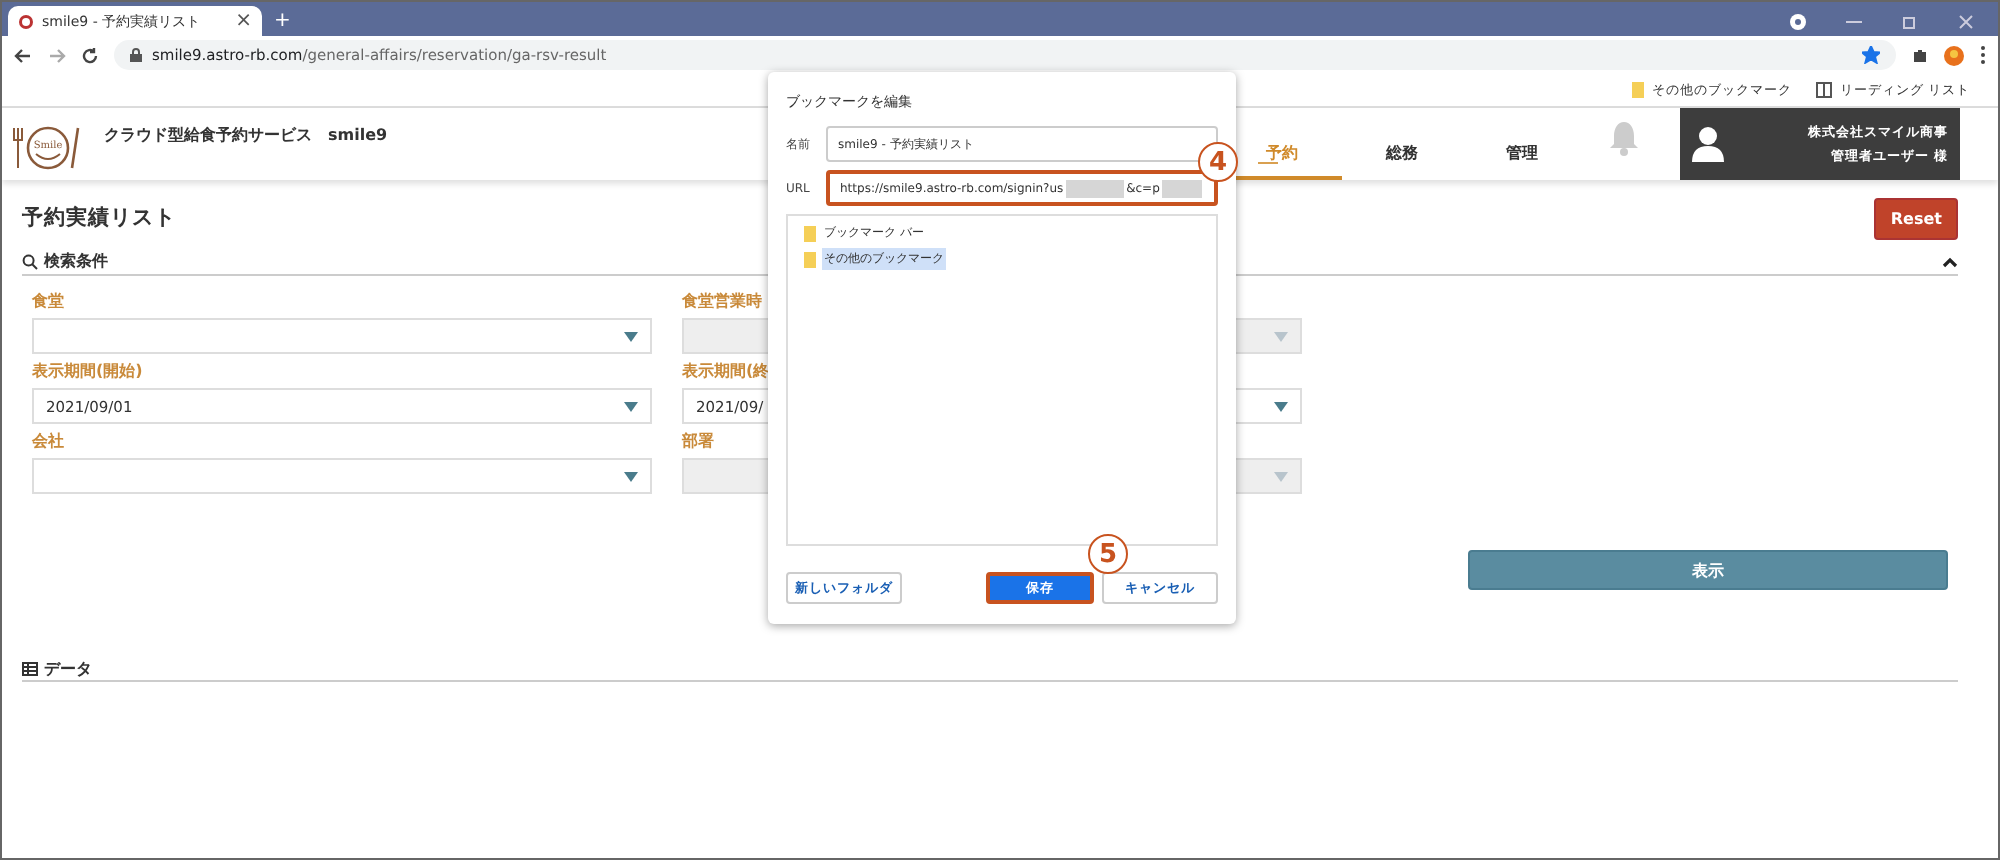  What do you see at coordinates (68, 669) in the screenshot?
I see `section-title: データ` at bounding box center [68, 669].